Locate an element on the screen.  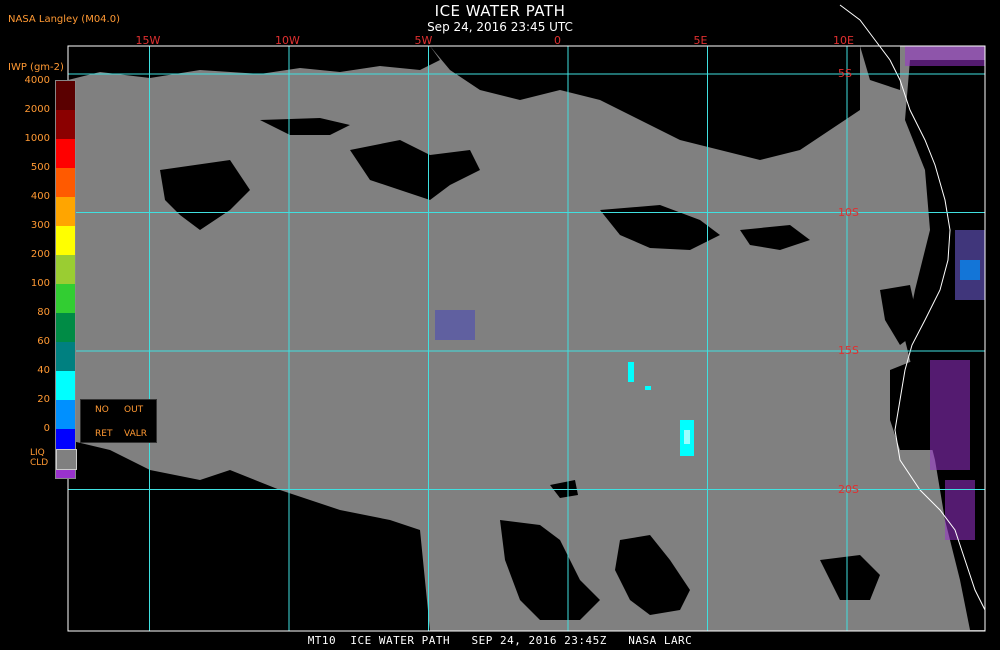
timestamp: Sep 24, 2016 23:45 UTC is located at coordinates (500, 27).